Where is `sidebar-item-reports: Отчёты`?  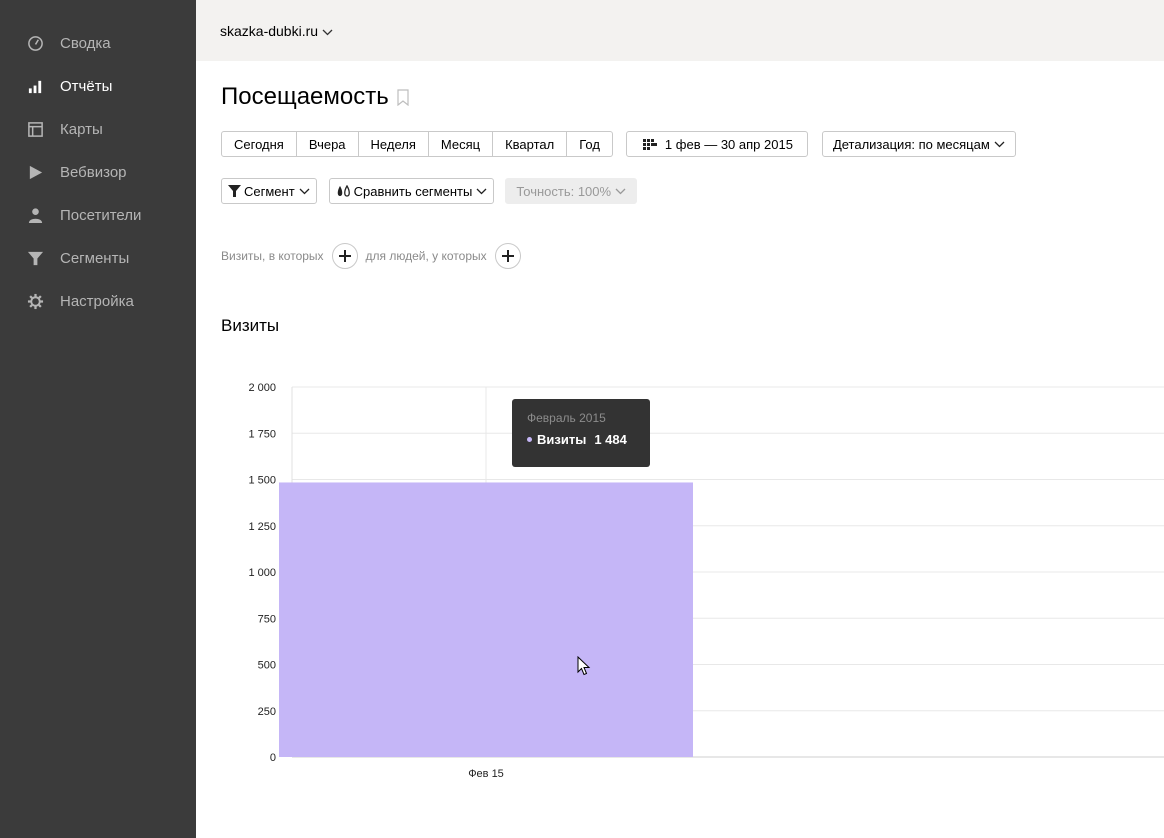
sidebar-item-reports: Отчёты is located at coordinates (98, 86).